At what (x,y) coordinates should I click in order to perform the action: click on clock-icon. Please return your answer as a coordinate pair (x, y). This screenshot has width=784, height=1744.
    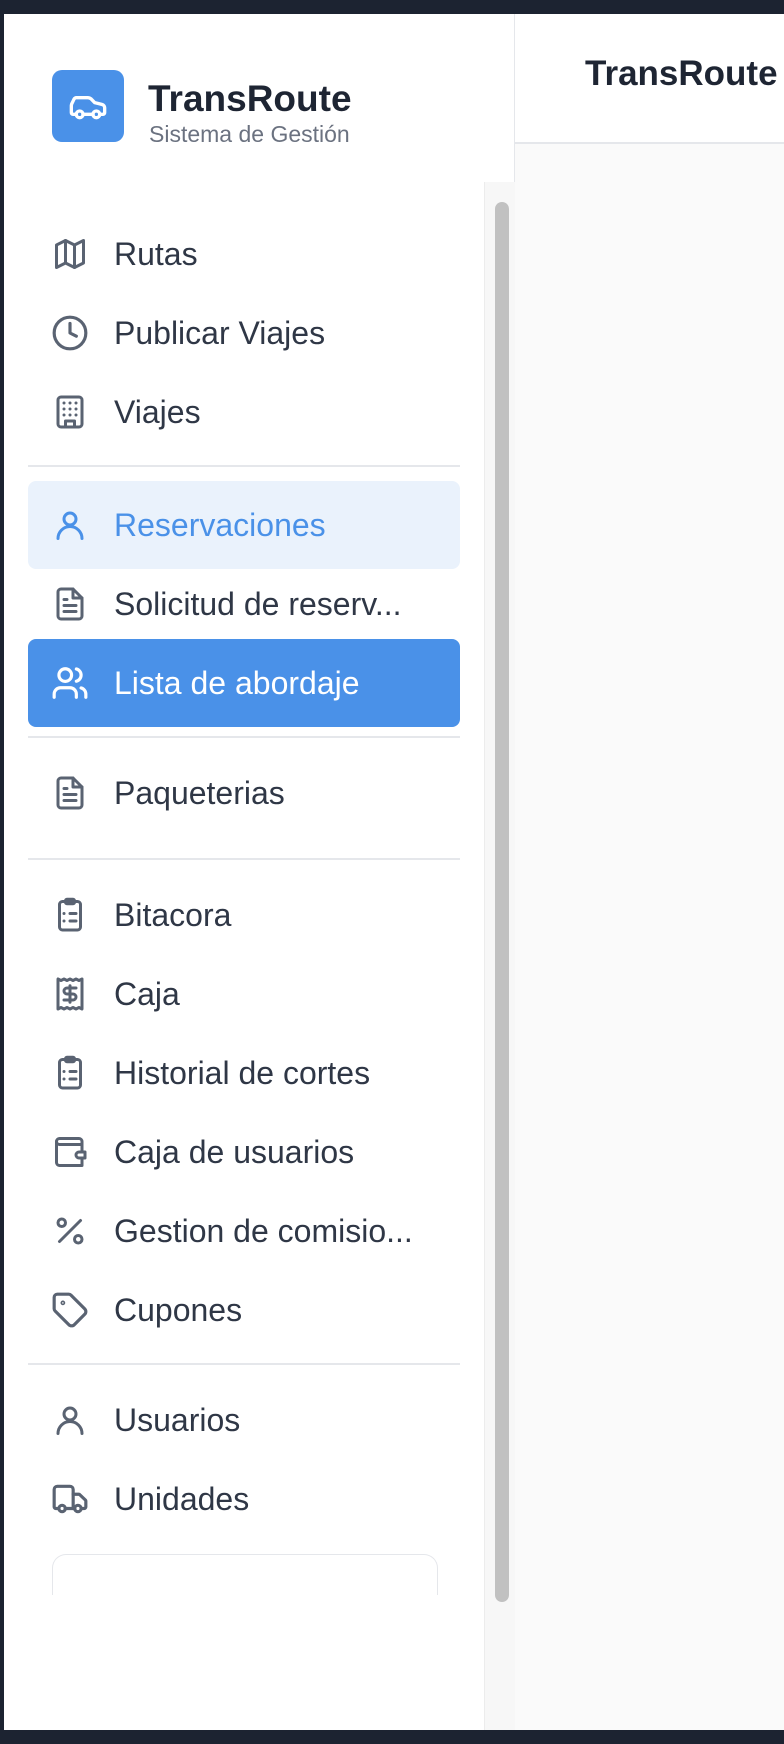
    Looking at the image, I should click on (70, 333).